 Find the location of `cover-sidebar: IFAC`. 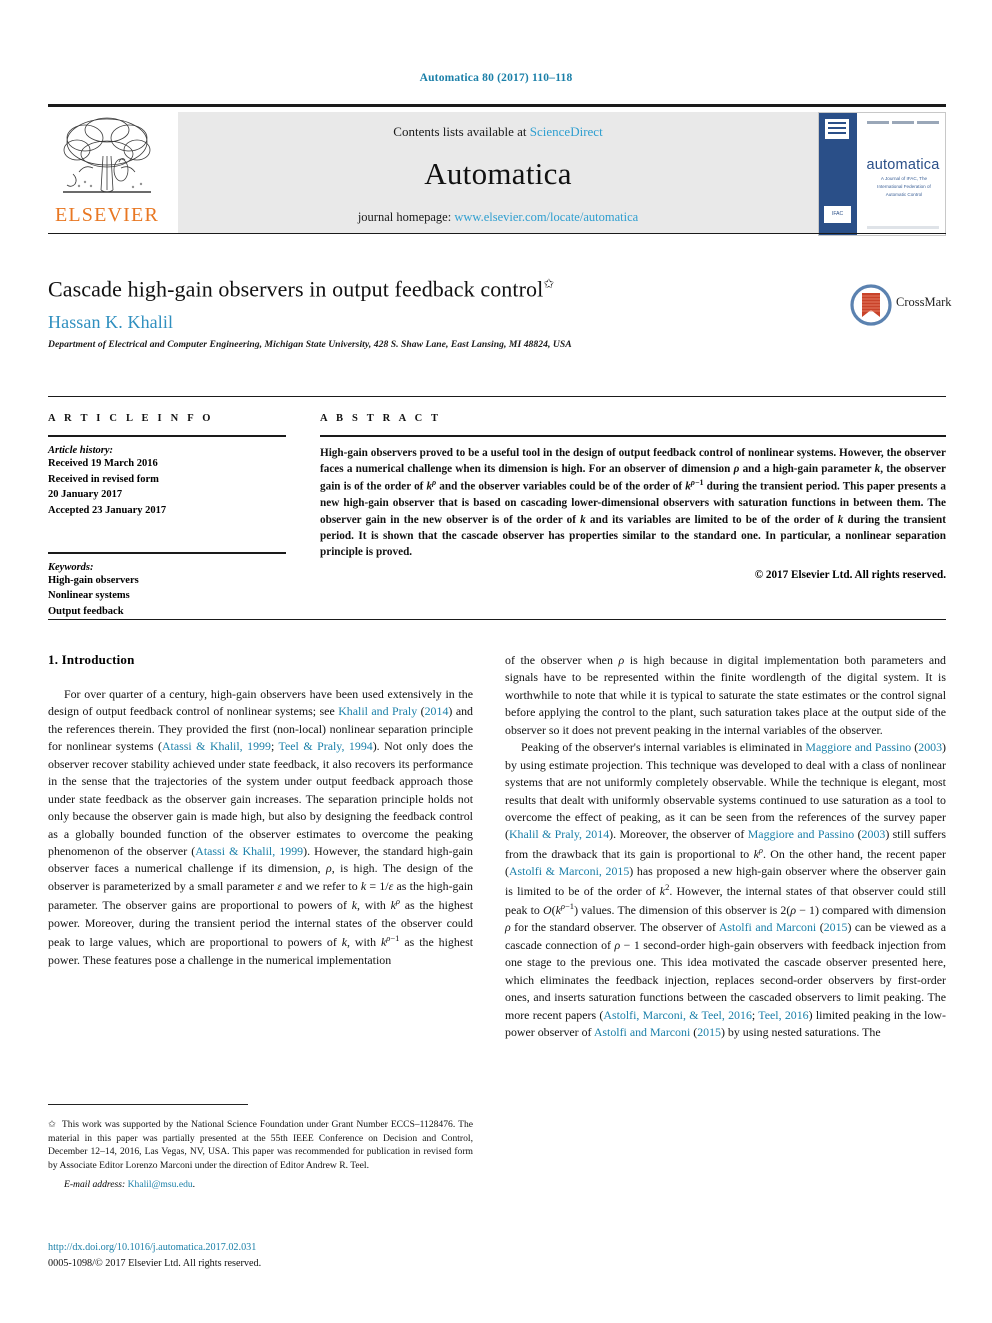

cover-sidebar: IFAC is located at coordinates (838, 174).